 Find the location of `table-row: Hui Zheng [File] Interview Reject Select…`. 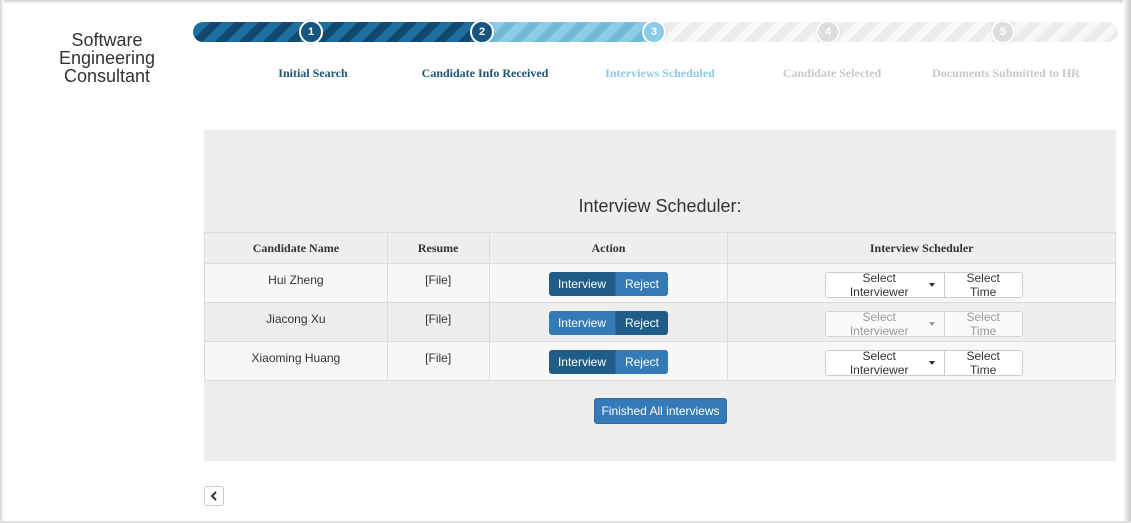

table-row: Hui Zheng [File] Interview Reject Select… is located at coordinates (660, 283).